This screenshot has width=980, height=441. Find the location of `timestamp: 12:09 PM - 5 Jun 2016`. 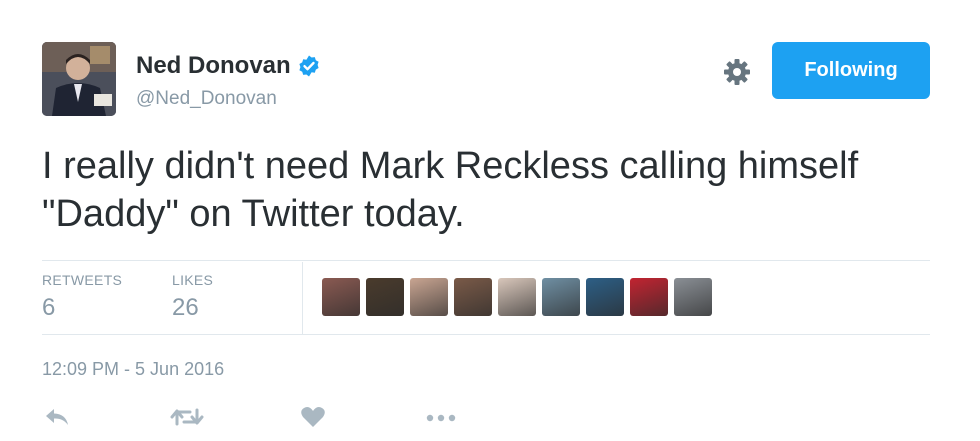

timestamp: 12:09 PM - 5 Jun 2016 is located at coordinates (133, 369).